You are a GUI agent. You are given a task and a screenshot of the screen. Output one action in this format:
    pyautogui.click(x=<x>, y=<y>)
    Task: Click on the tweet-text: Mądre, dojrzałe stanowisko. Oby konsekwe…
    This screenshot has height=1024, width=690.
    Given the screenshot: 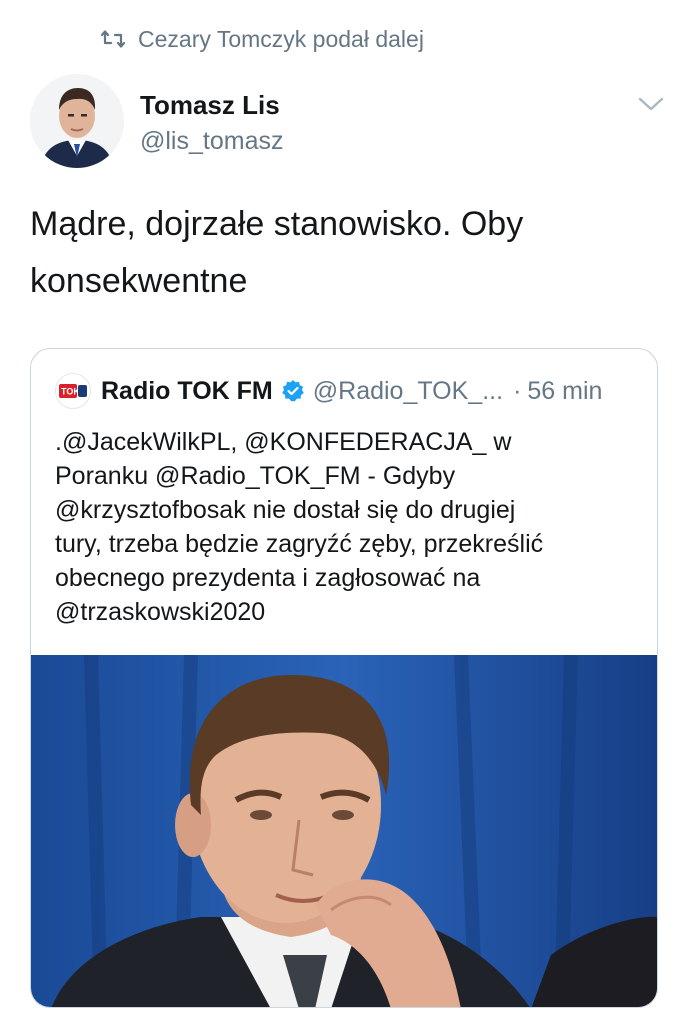 What is the action you would take?
    pyautogui.click(x=277, y=252)
    